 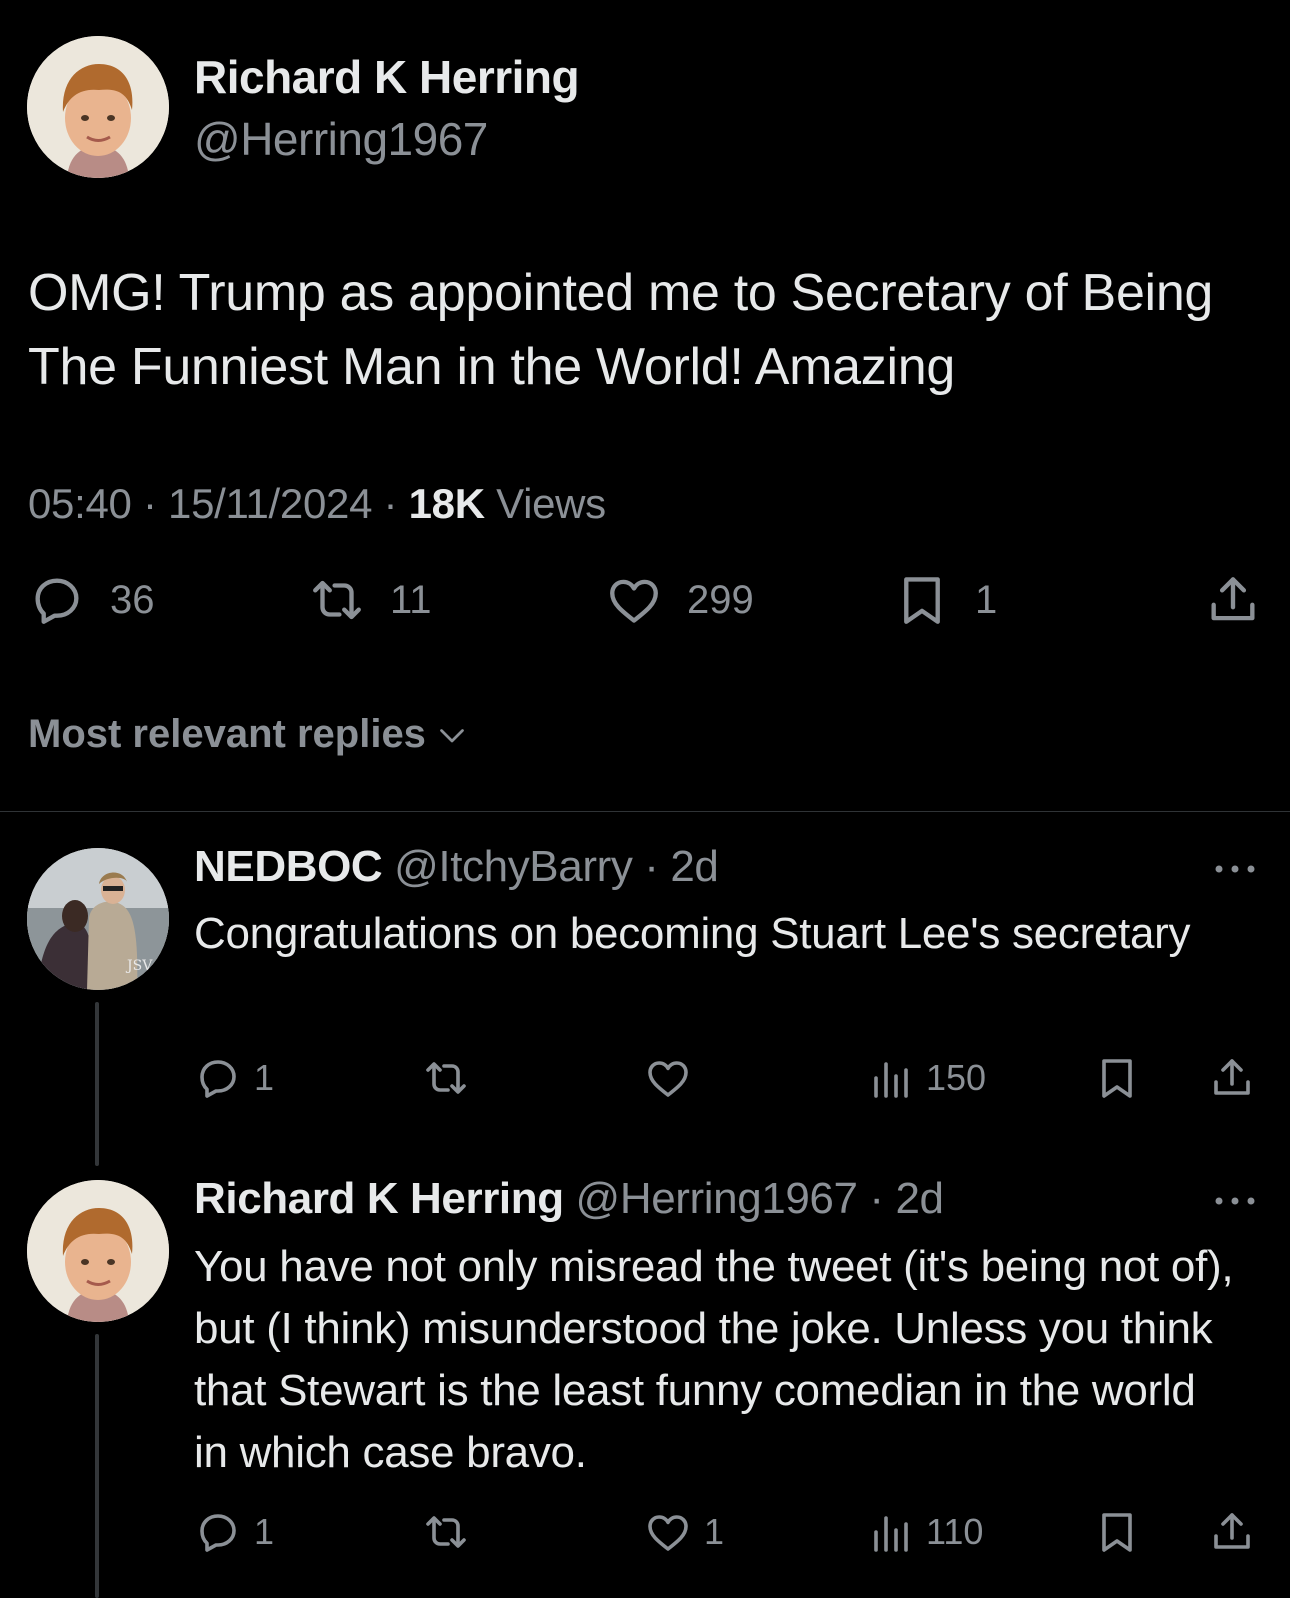 What do you see at coordinates (139, 966) in the screenshot?
I see `svg-text: JSV` at bounding box center [139, 966].